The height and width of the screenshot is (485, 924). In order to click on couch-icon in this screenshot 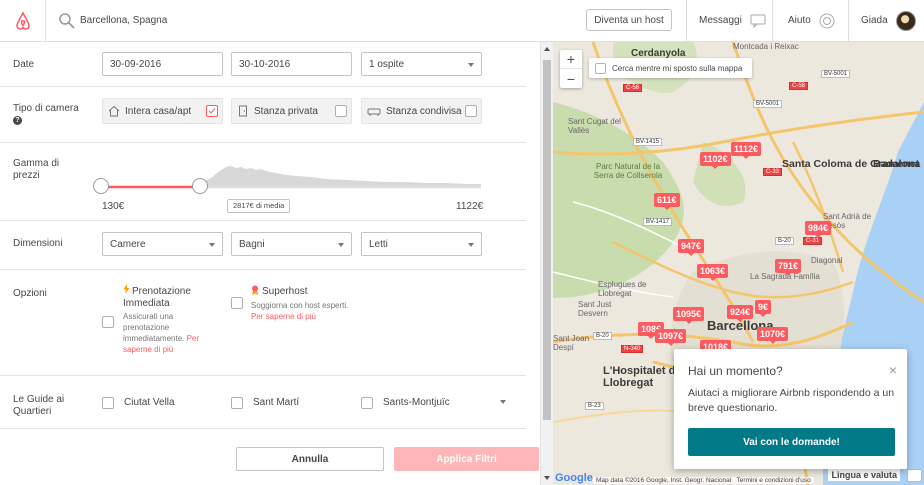, I will do `click(374, 112)`.